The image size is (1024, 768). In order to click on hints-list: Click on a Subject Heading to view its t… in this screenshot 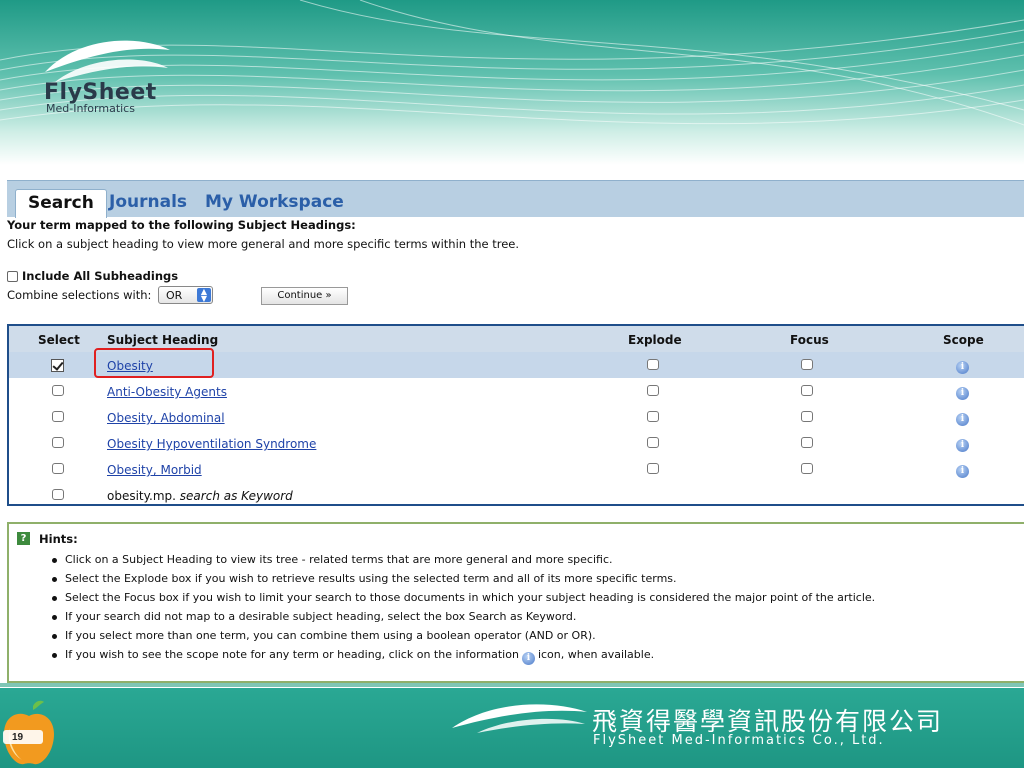, I will do `click(462, 607)`.